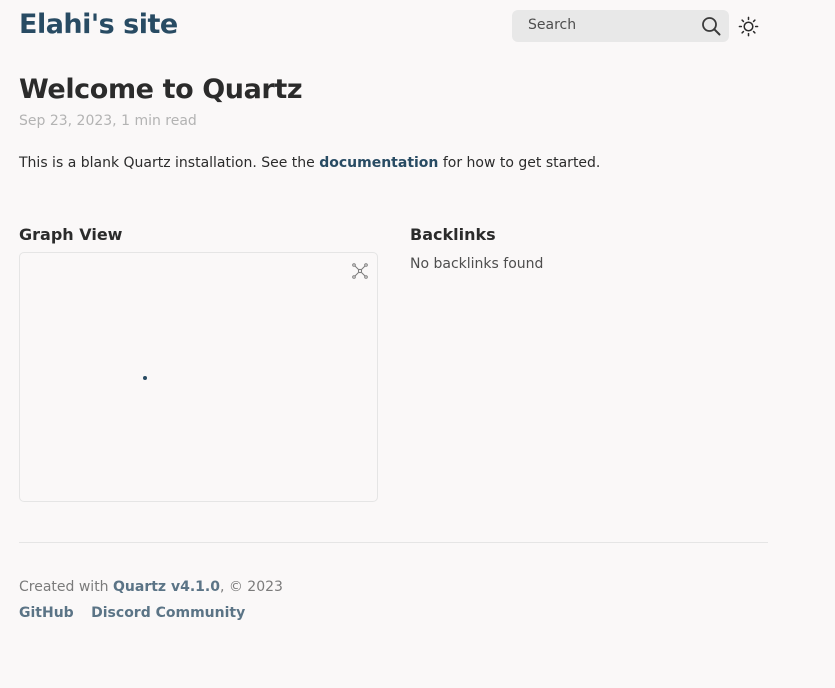  What do you see at coordinates (145, 378) in the screenshot?
I see `graph-node` at bounding box center [145, 378].